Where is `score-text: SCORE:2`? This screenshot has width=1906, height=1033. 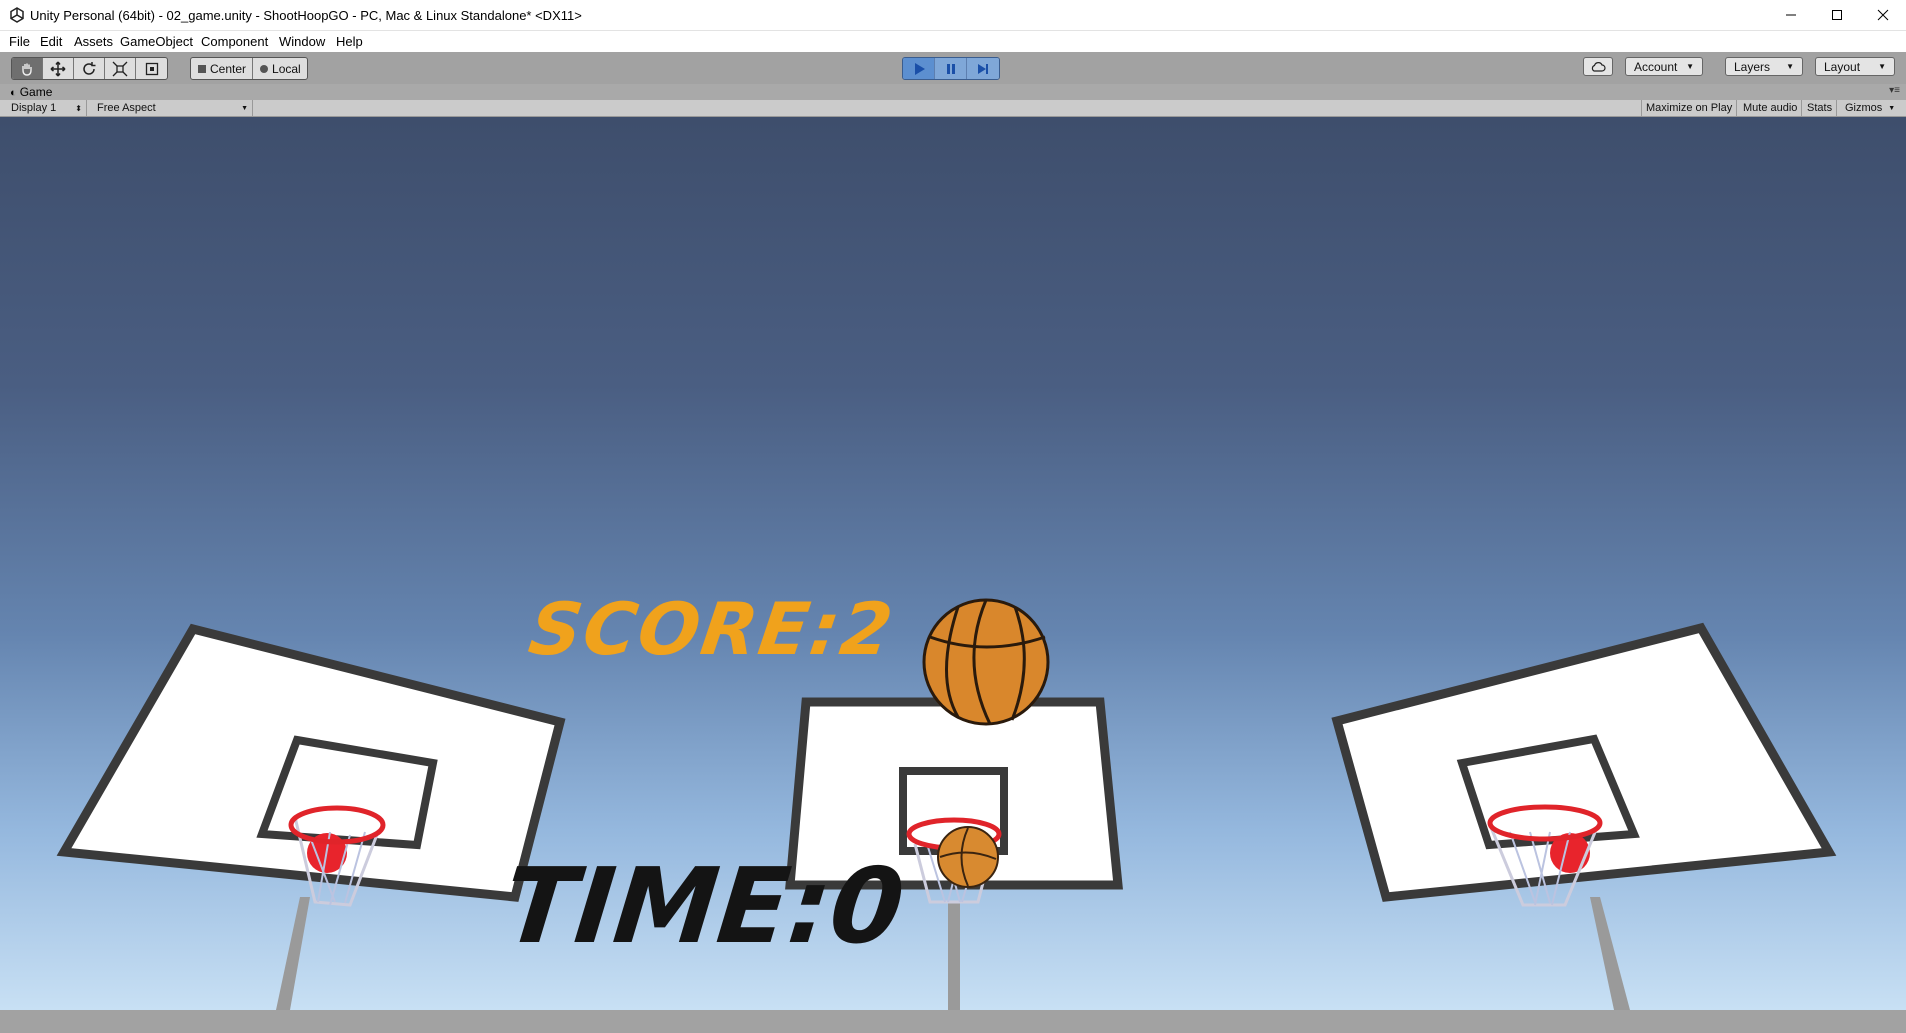
score-text: SCORE:2 is located at coordinates (712, 629).